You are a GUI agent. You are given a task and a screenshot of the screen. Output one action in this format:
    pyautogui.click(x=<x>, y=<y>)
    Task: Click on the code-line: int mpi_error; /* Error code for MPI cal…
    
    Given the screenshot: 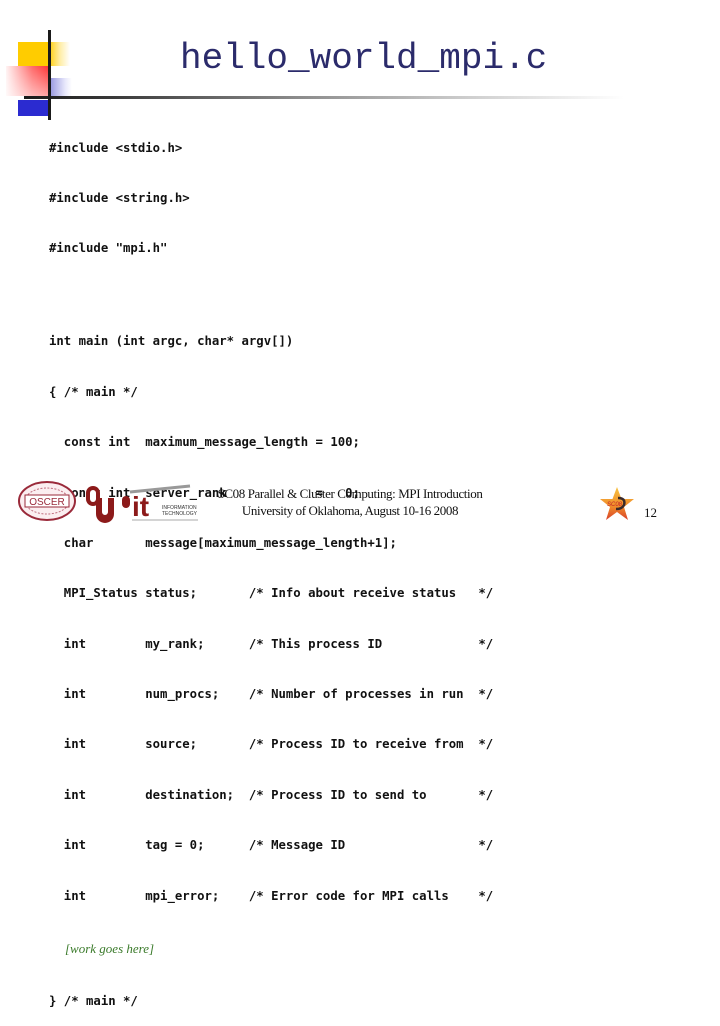 What is the action you would take?
    pyautogui.click(x=271, y=895)
    